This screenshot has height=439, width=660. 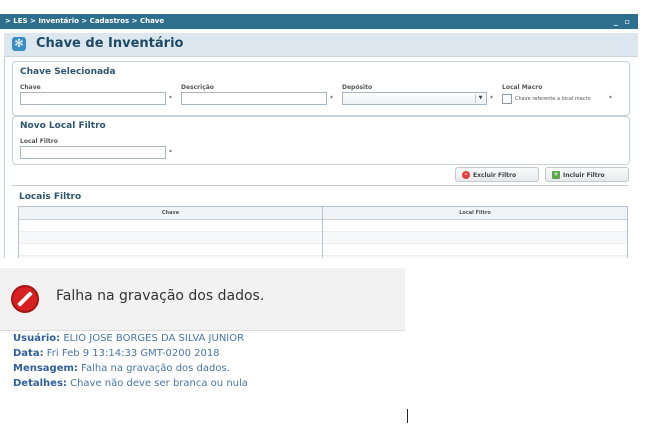 I want to click on excluir-filtro-label: Excluir Filtro, so click(x=495, y=175).